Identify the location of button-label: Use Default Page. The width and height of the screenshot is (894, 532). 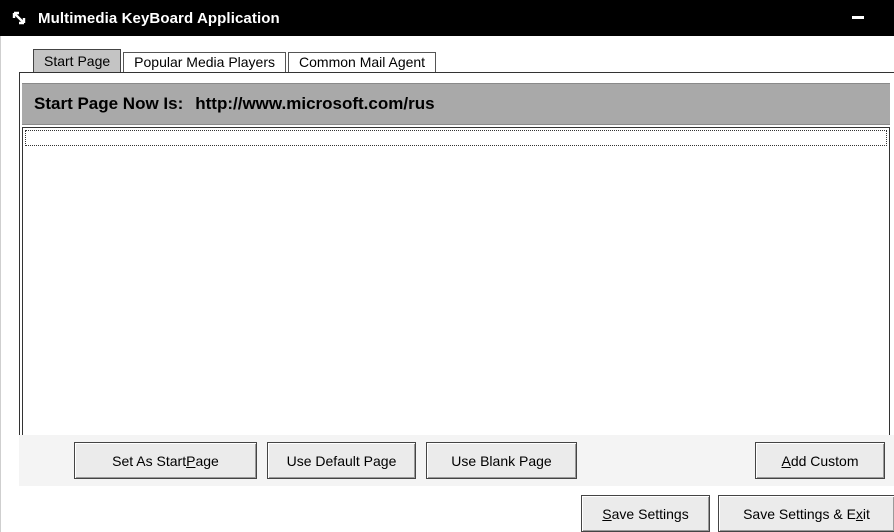
(341, 460).